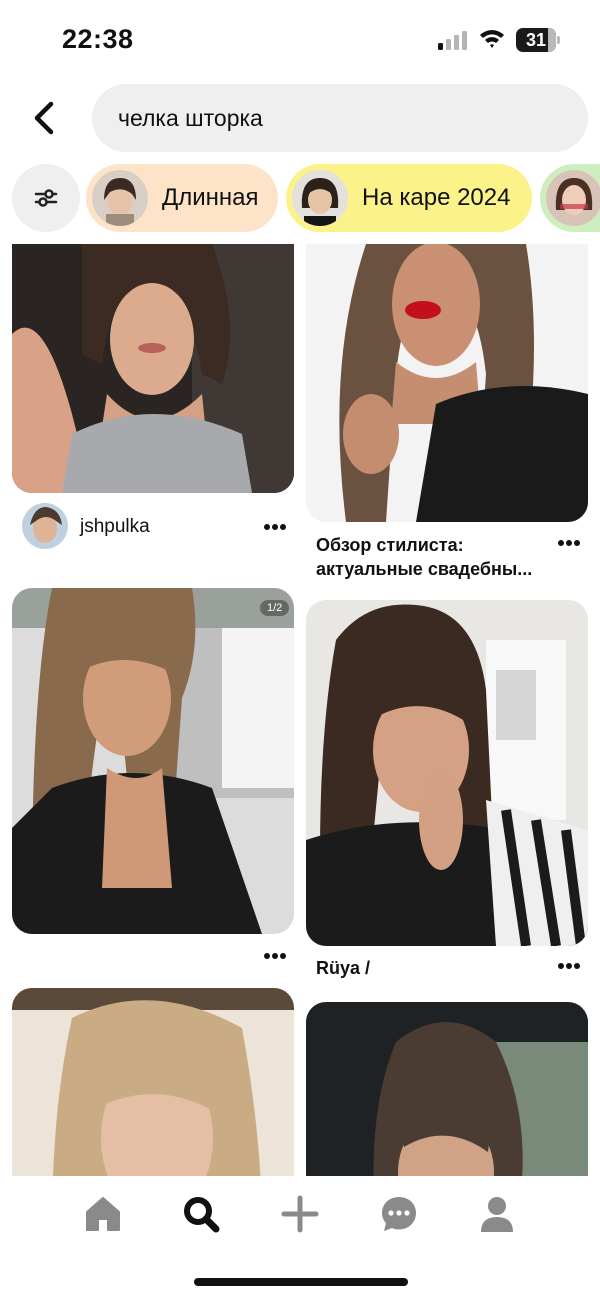 This screenshot has height=1297, width=600. I want to click on filter-chips: Длинная На каре 2024, so click(300, 199).